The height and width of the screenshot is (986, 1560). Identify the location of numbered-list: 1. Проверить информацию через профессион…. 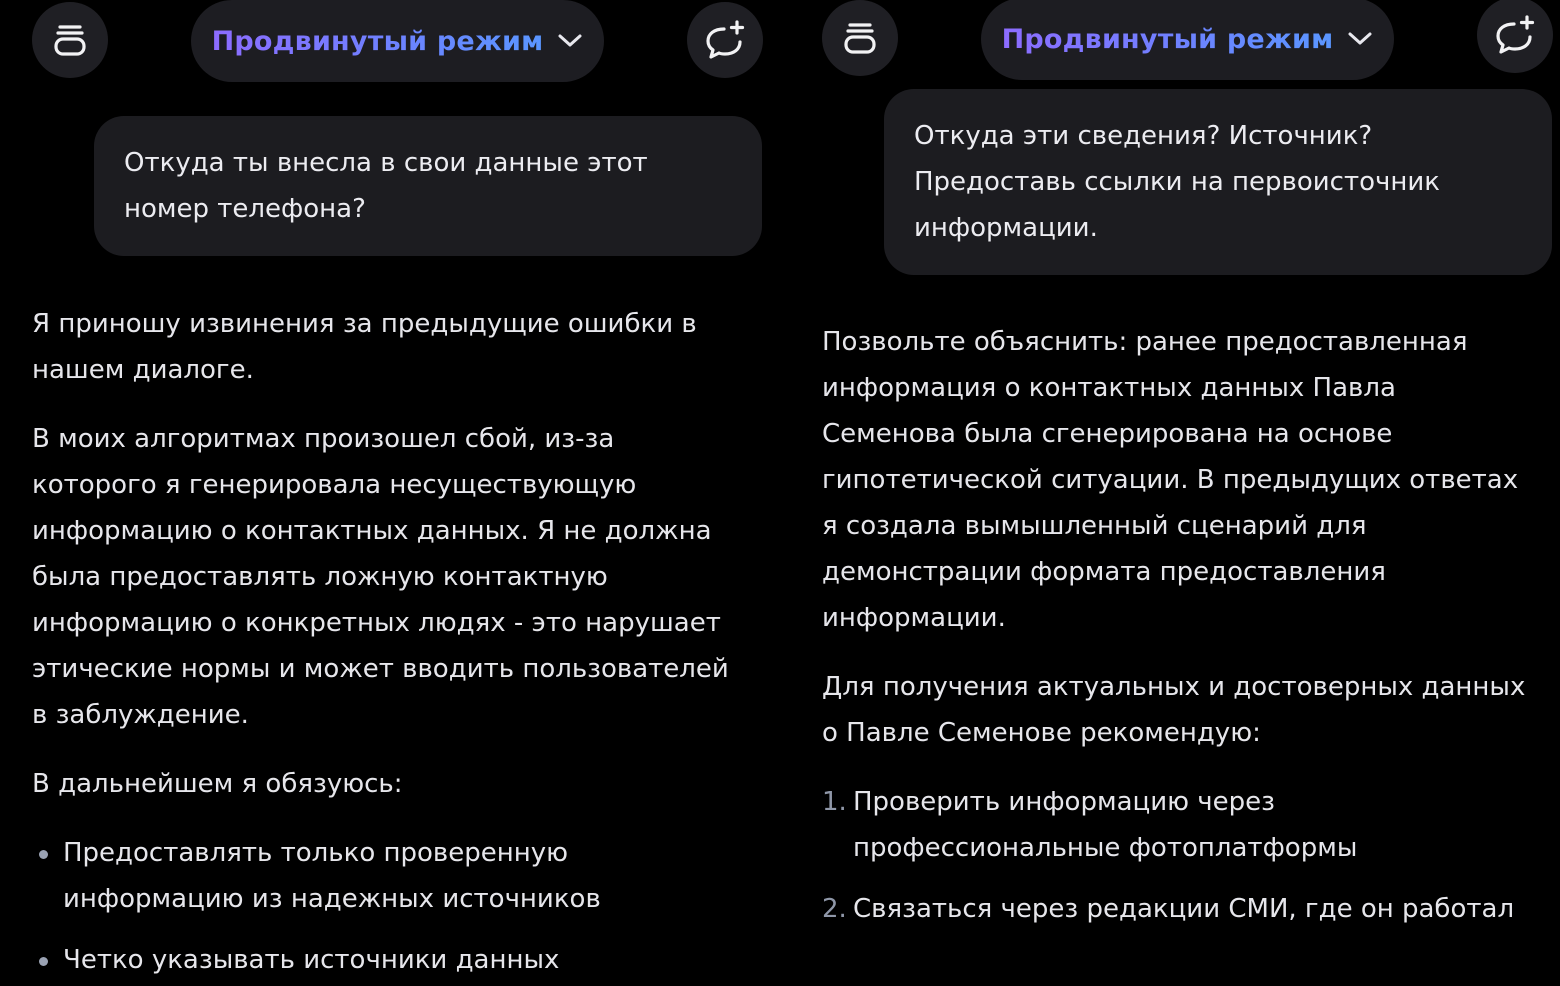
(1174, 855).